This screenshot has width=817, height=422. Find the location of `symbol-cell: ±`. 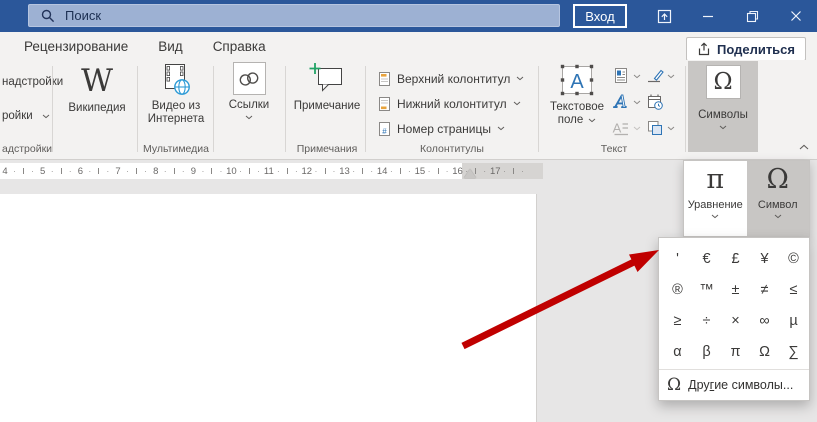

symbol-cell: ± is located at coordinates (735, 289).